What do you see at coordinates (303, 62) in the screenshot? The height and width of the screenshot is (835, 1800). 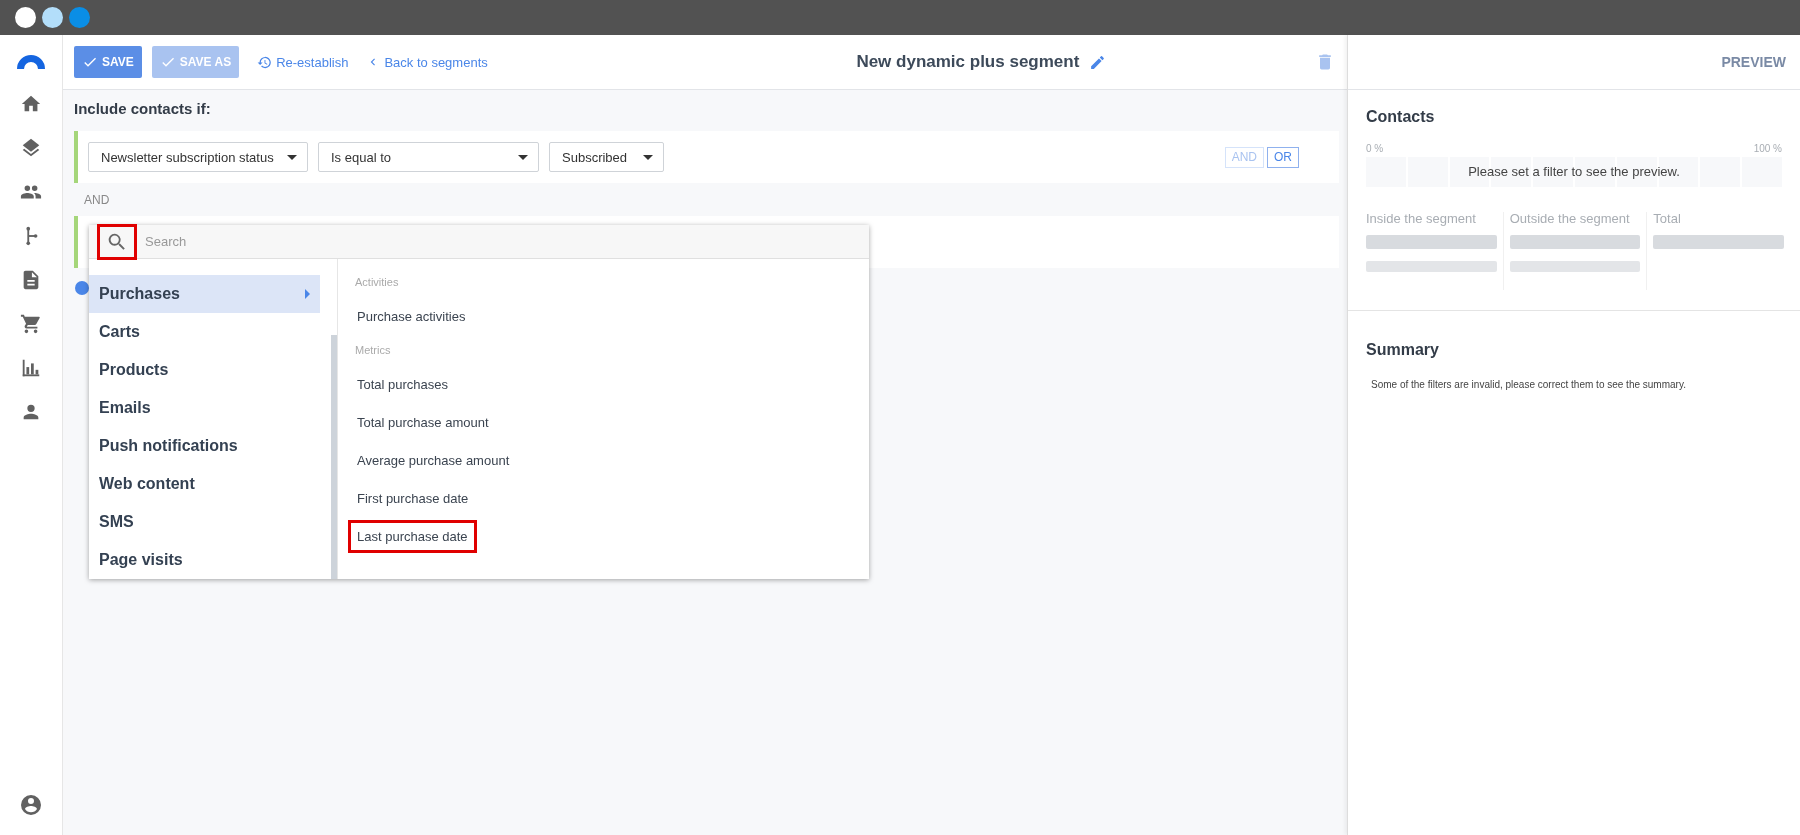 I see `re-establish-link: Re-establish` at bounding box center [303, 62].